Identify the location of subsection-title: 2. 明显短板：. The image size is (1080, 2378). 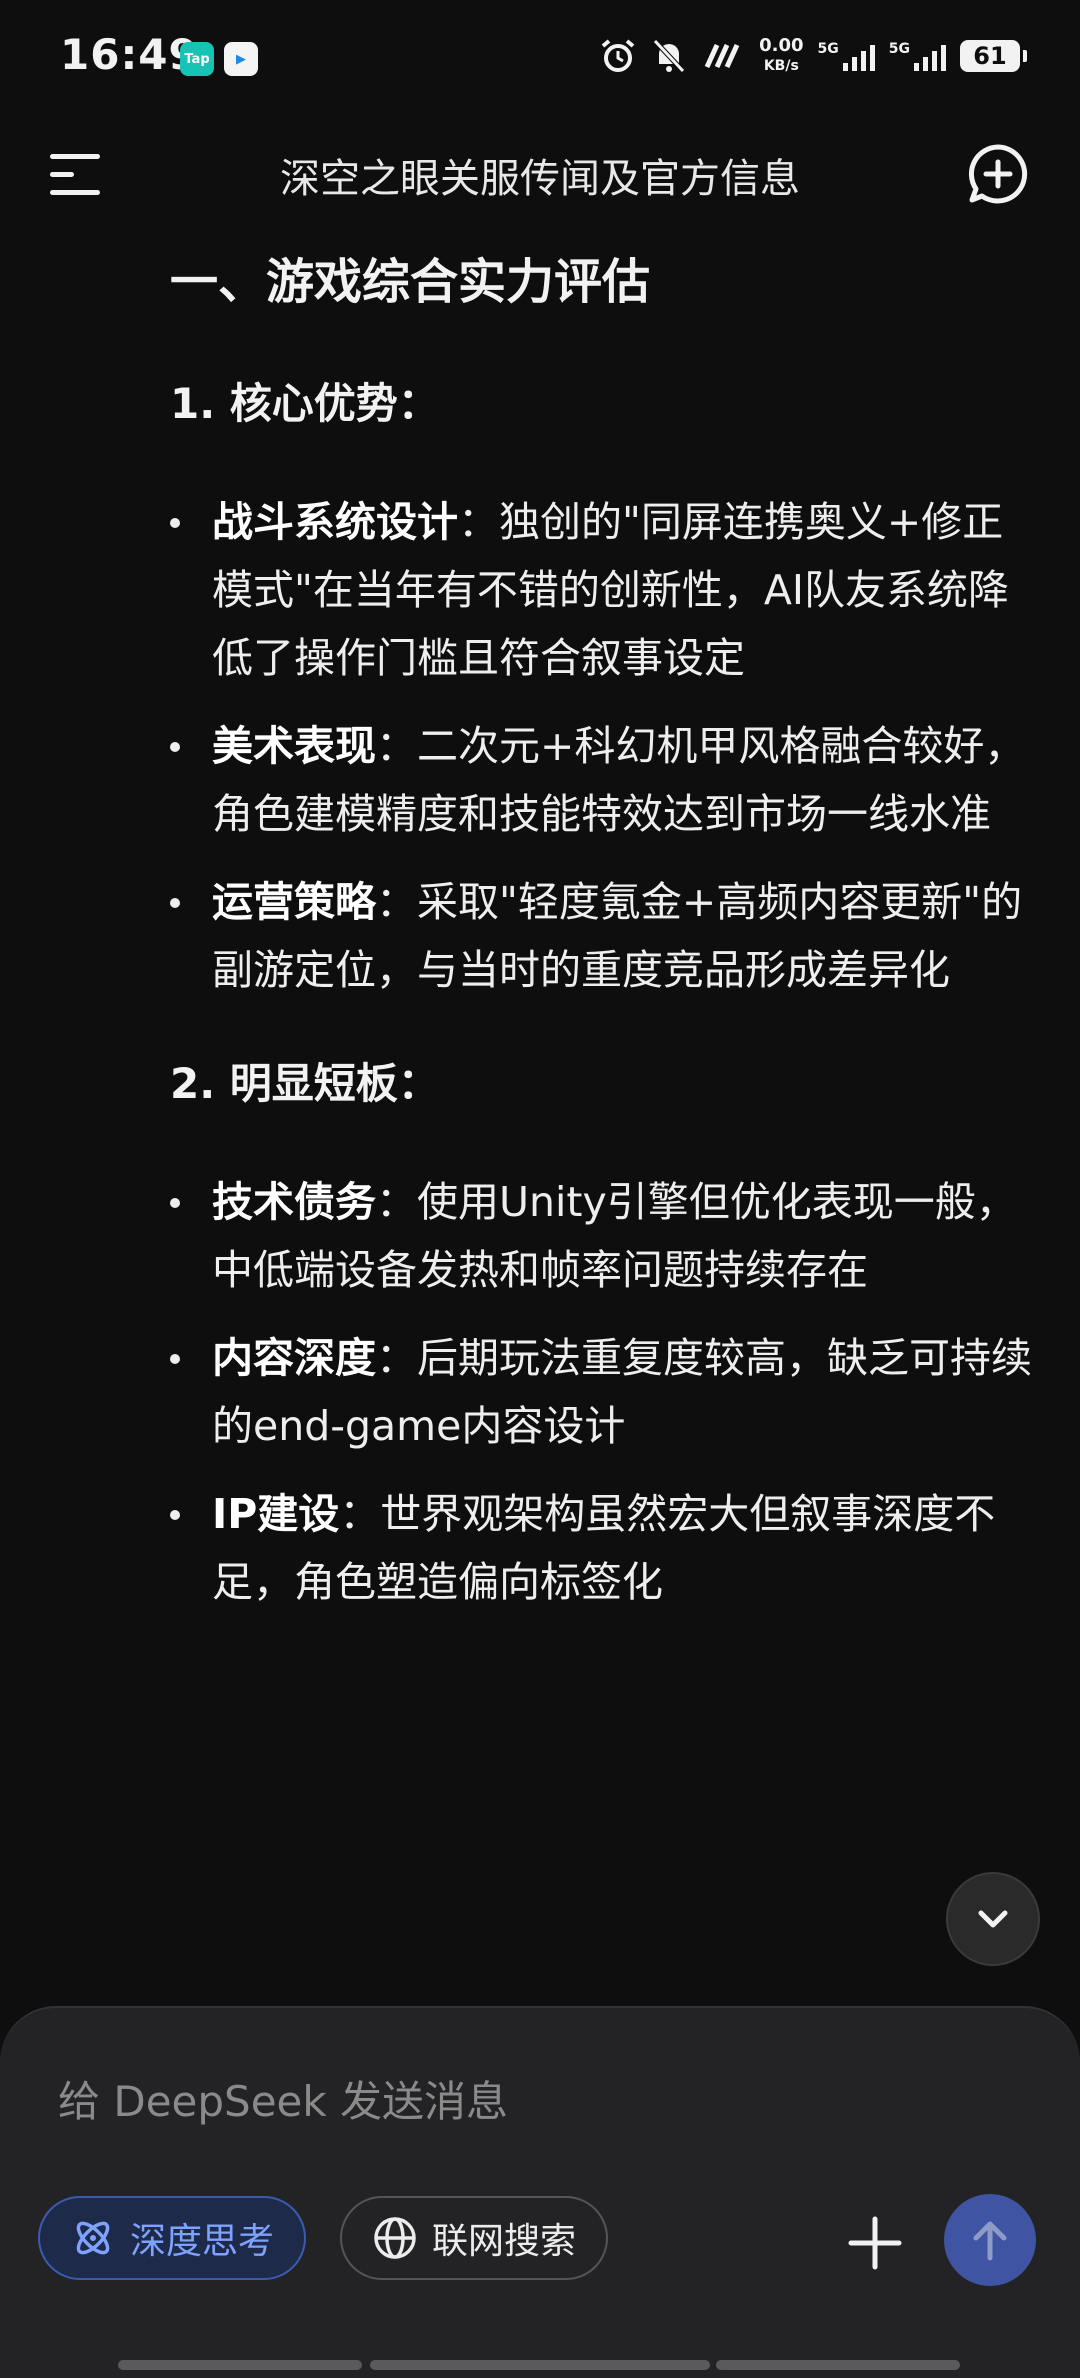
(305, 1083).